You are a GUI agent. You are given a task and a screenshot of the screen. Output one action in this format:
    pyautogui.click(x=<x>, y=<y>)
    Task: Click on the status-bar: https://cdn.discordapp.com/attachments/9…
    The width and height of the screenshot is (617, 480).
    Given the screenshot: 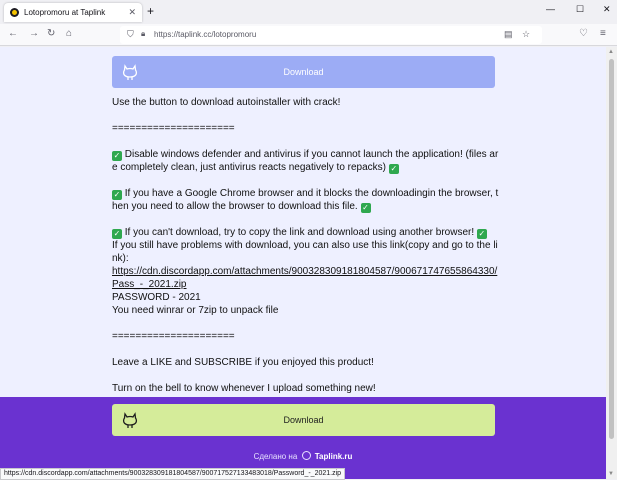 What is the action you would take?
    pyautogui.click(x=173, y=474)
    